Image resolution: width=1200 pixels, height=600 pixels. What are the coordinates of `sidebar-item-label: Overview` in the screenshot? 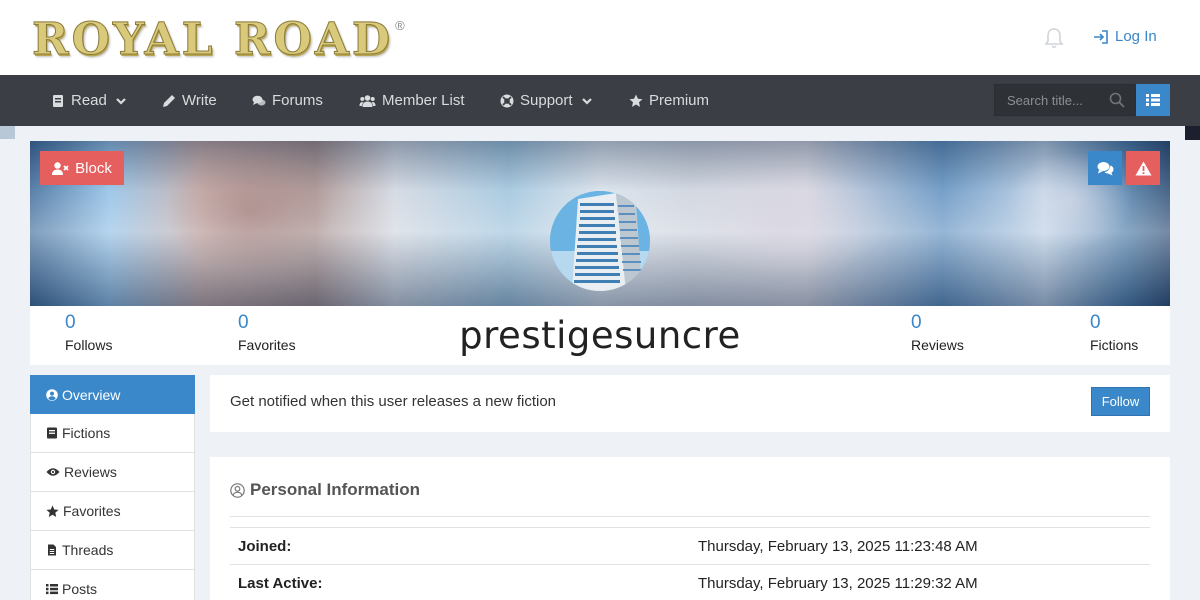 It's located at (91, 394).